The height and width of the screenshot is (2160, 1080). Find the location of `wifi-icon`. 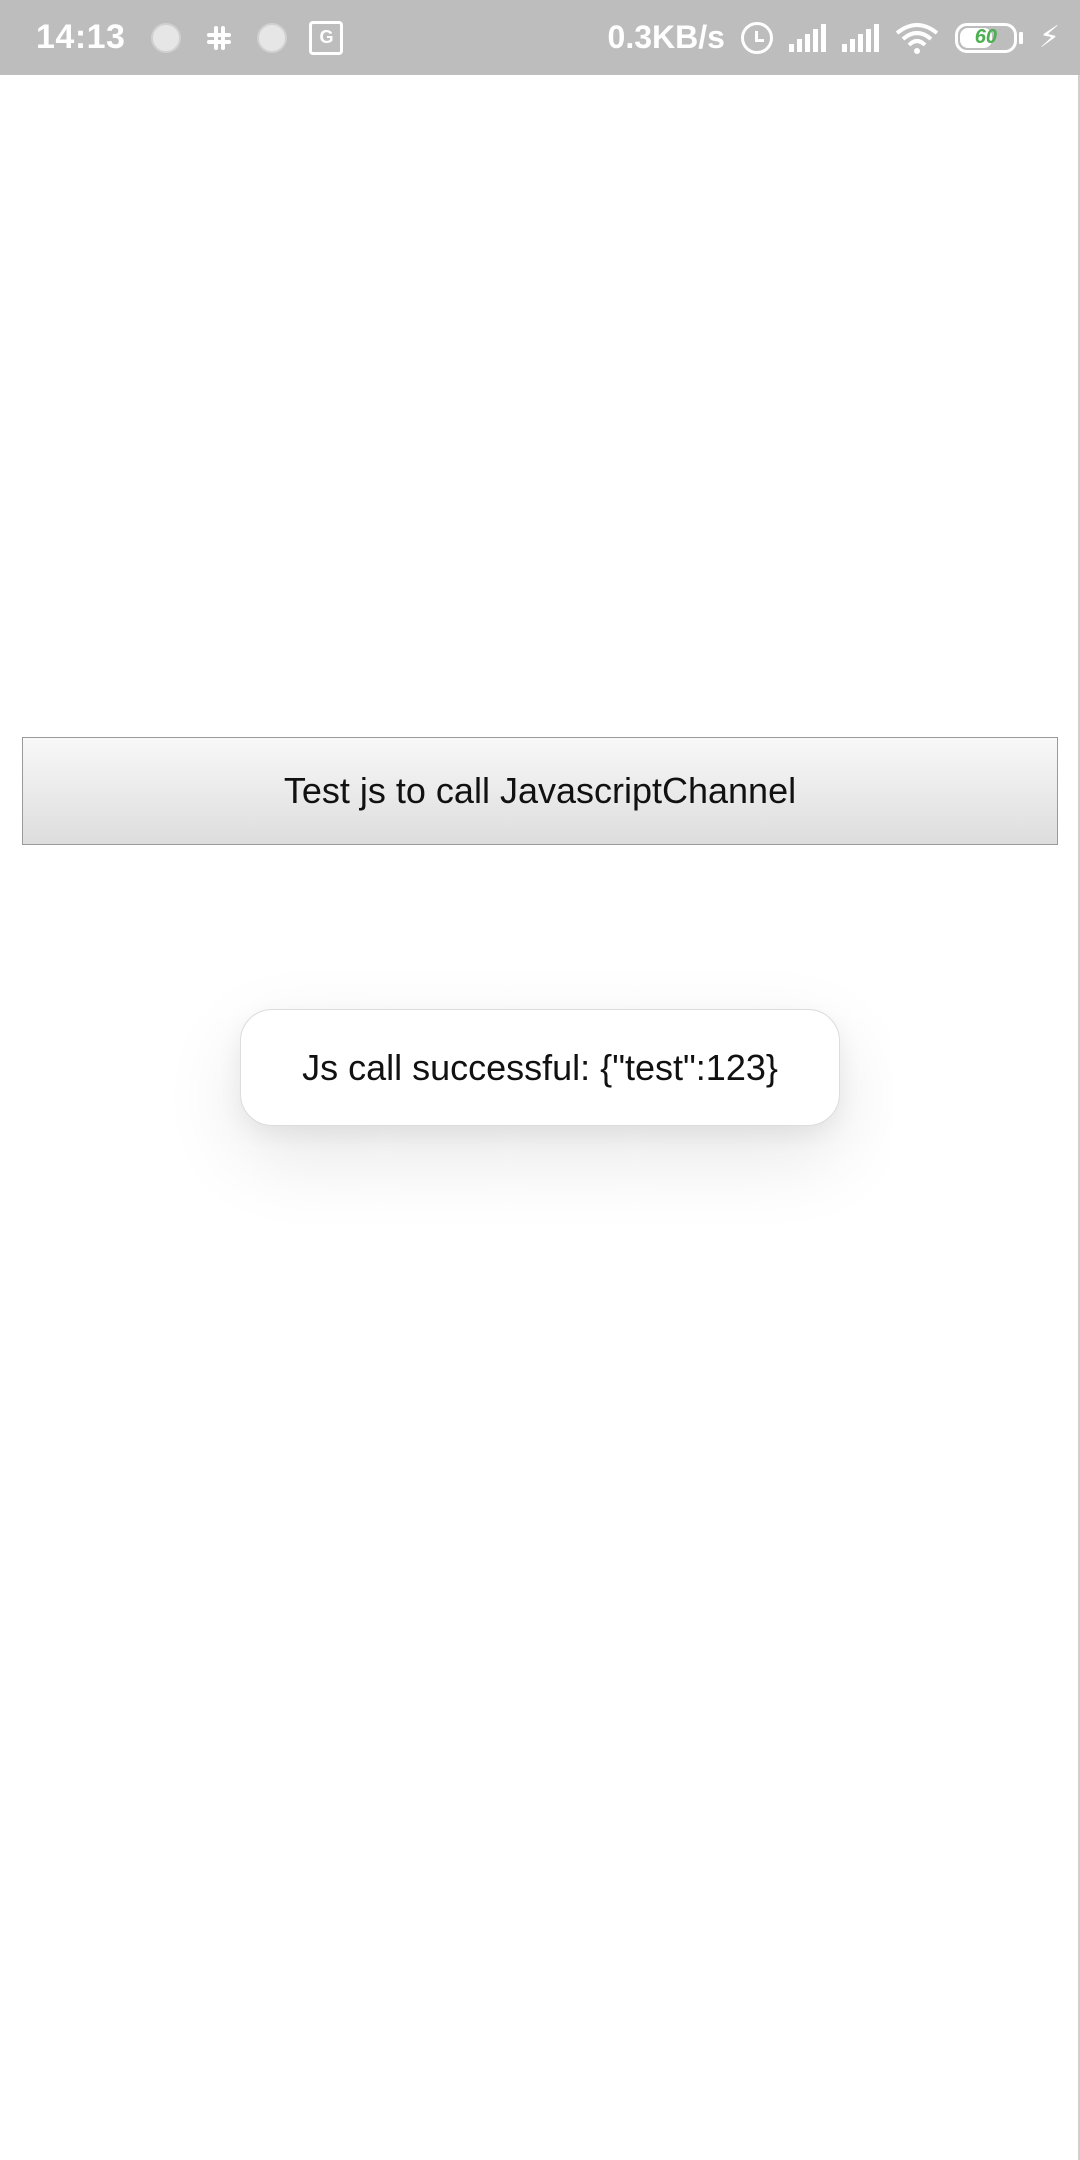

wifi-icon is located at coordinates (917, 38).